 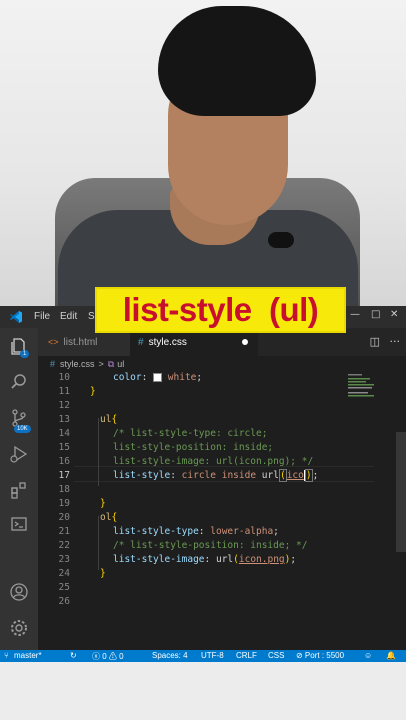 What do you see at coordinates (391, 655) in the screenshot?
I see `notifications-icon: 🔔` at bounding box center [391, 655].